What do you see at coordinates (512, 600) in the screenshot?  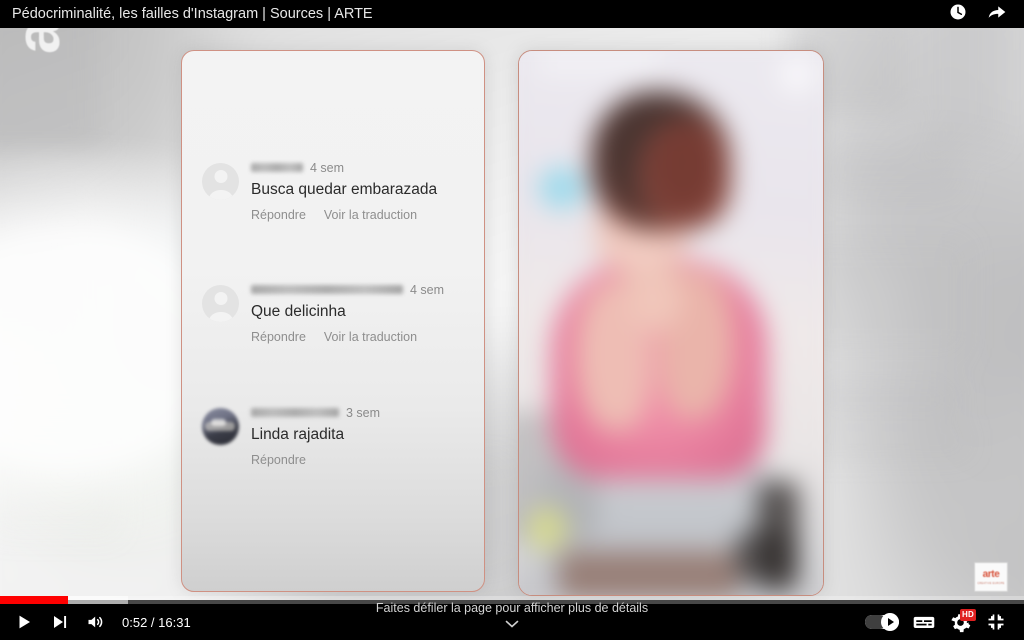 I see `progress-bar` at bounding box center [512, 600].